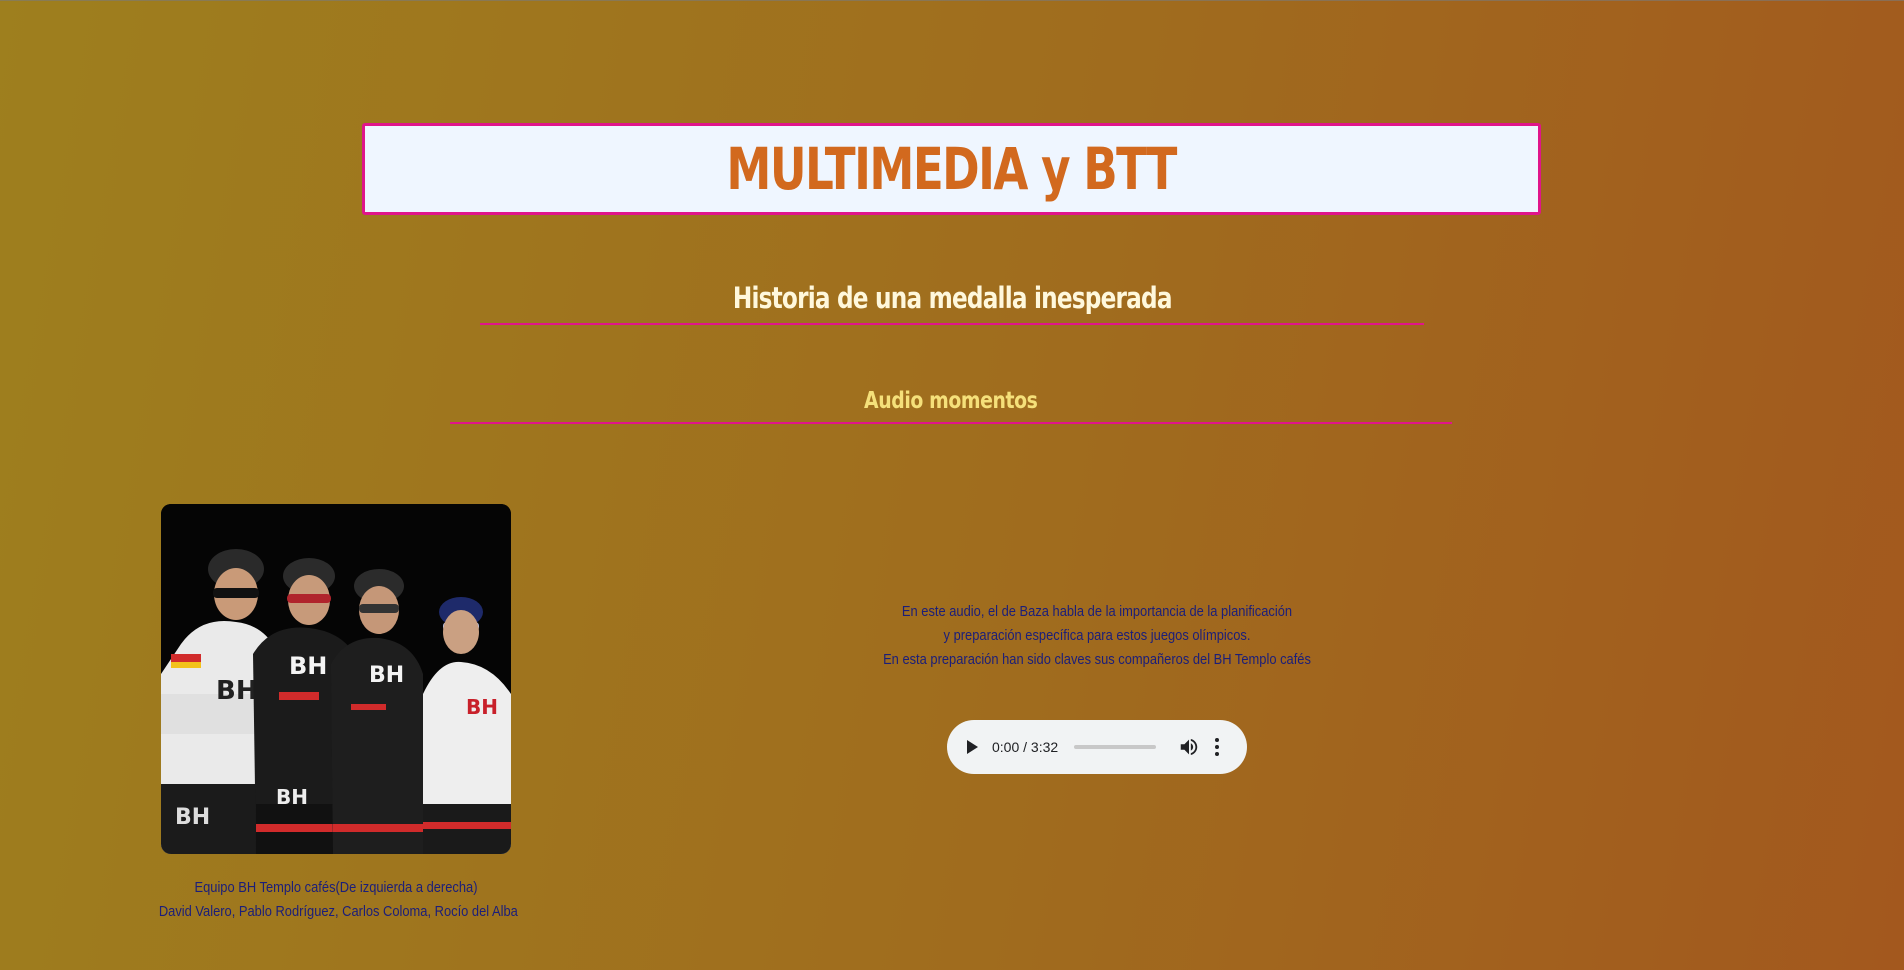 The height and width of the screenshot is (970, 1904). What do you see at coordinates (1025, 747) in the screenshot?
I see `audio-time: 0:00 / 3:32` at bounding box center [1025, 747].